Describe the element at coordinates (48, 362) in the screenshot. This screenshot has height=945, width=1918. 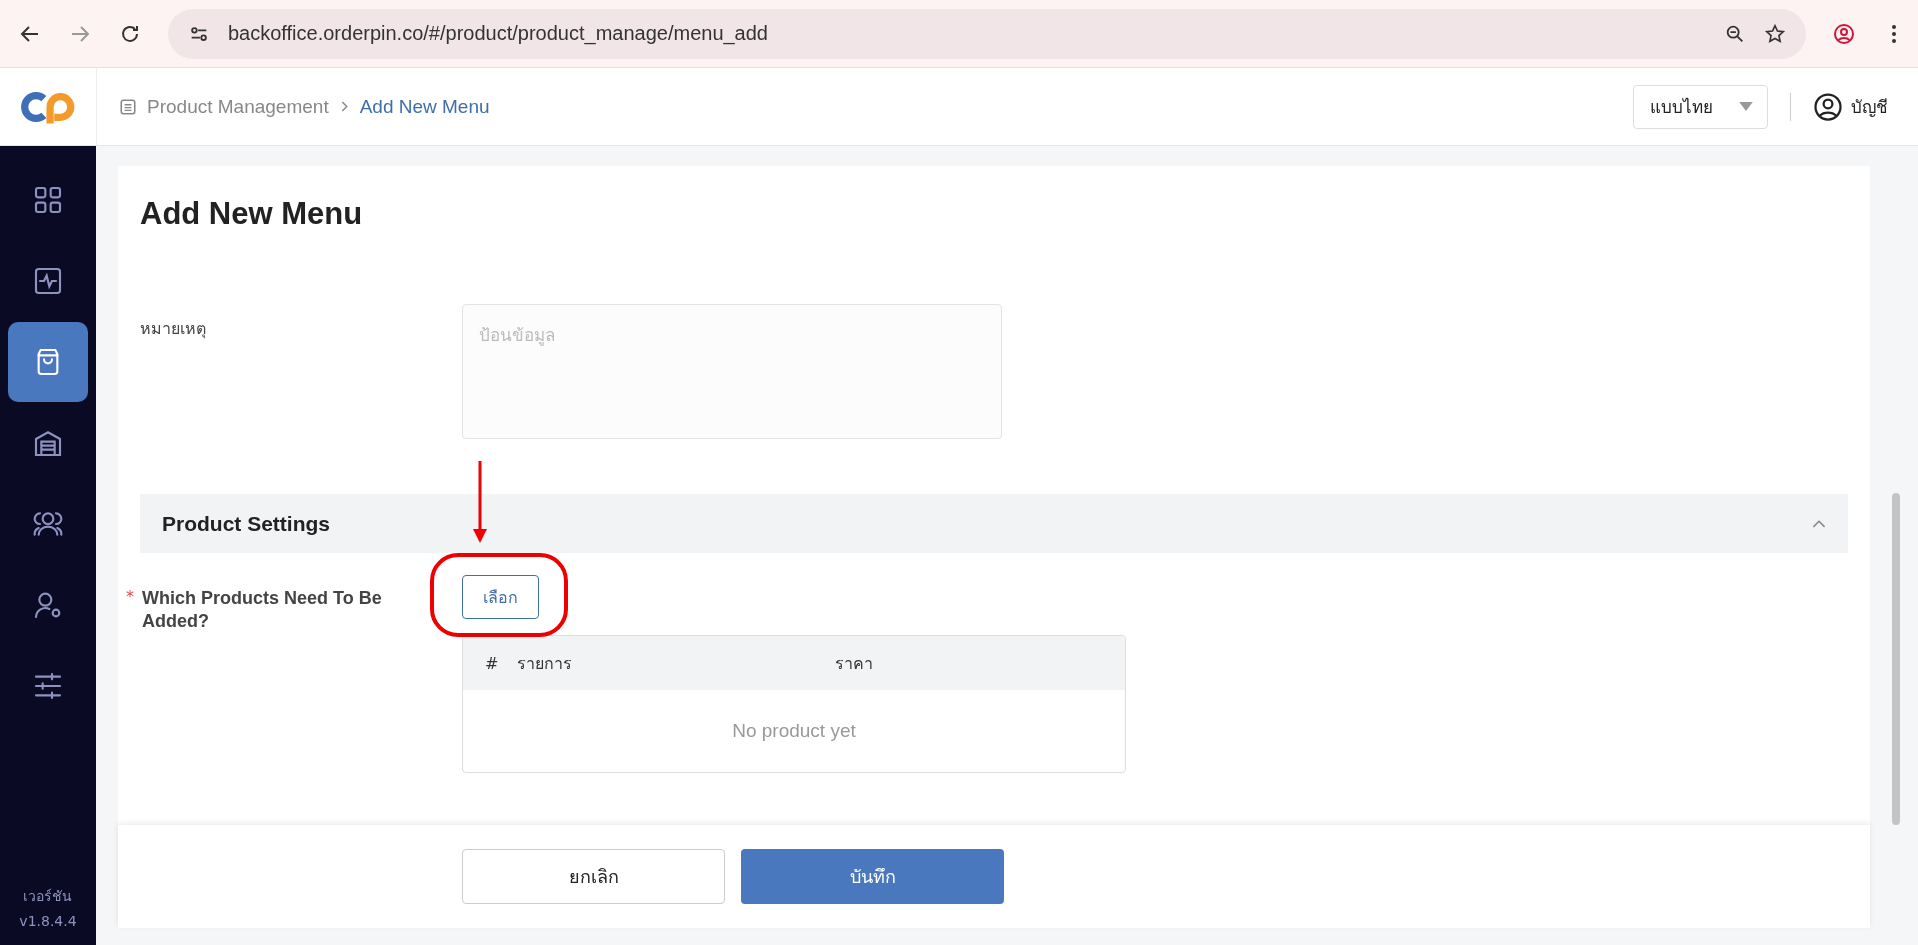
I see `sidebar-item` at that location.